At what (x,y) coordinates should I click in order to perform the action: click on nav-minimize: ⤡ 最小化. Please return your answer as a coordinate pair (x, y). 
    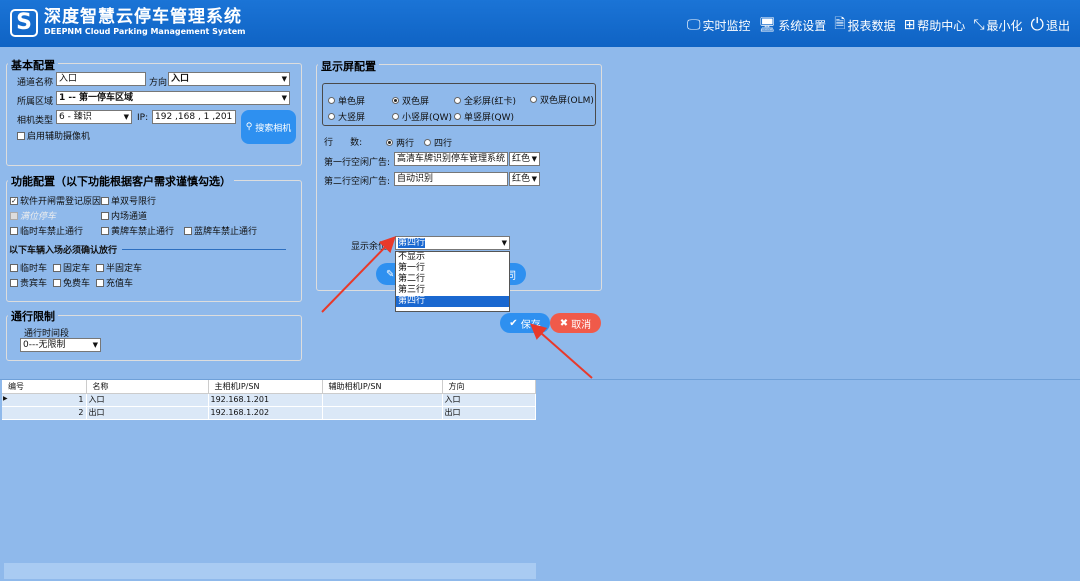
    Looking at the image, I should click on (997, 25).